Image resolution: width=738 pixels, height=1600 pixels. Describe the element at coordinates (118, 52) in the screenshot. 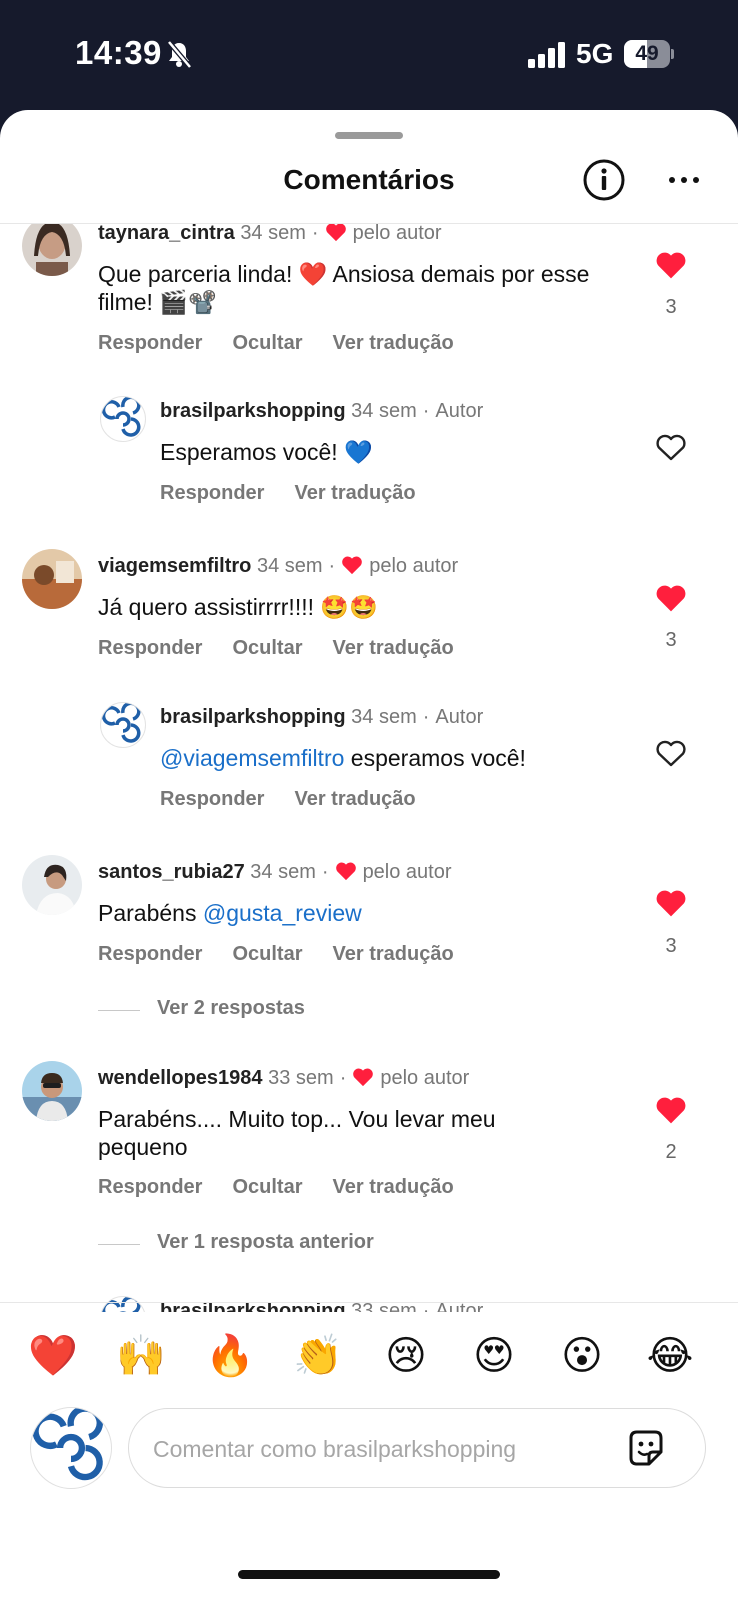

I see `status-time: 14:39` at that location.